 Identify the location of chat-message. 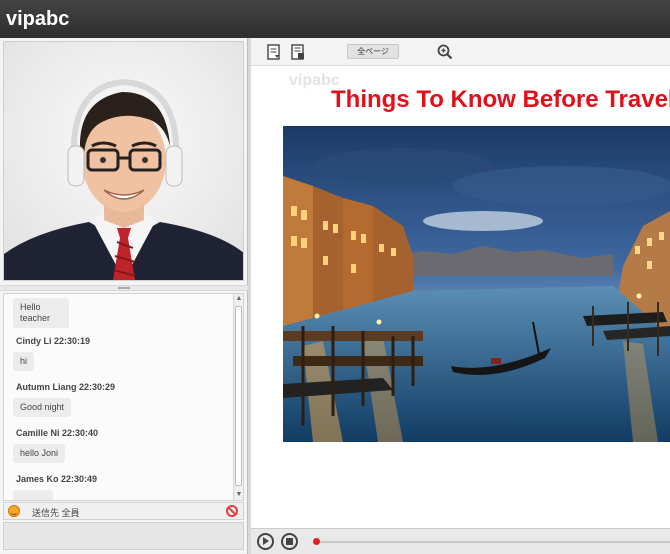
(33, 495).